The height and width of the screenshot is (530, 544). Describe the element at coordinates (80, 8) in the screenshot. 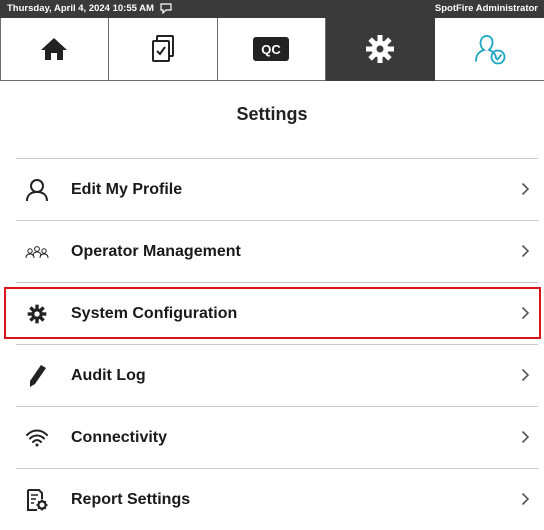

I see `datetime: Thursday, April 4, 2024 10:55 AM` at that location.